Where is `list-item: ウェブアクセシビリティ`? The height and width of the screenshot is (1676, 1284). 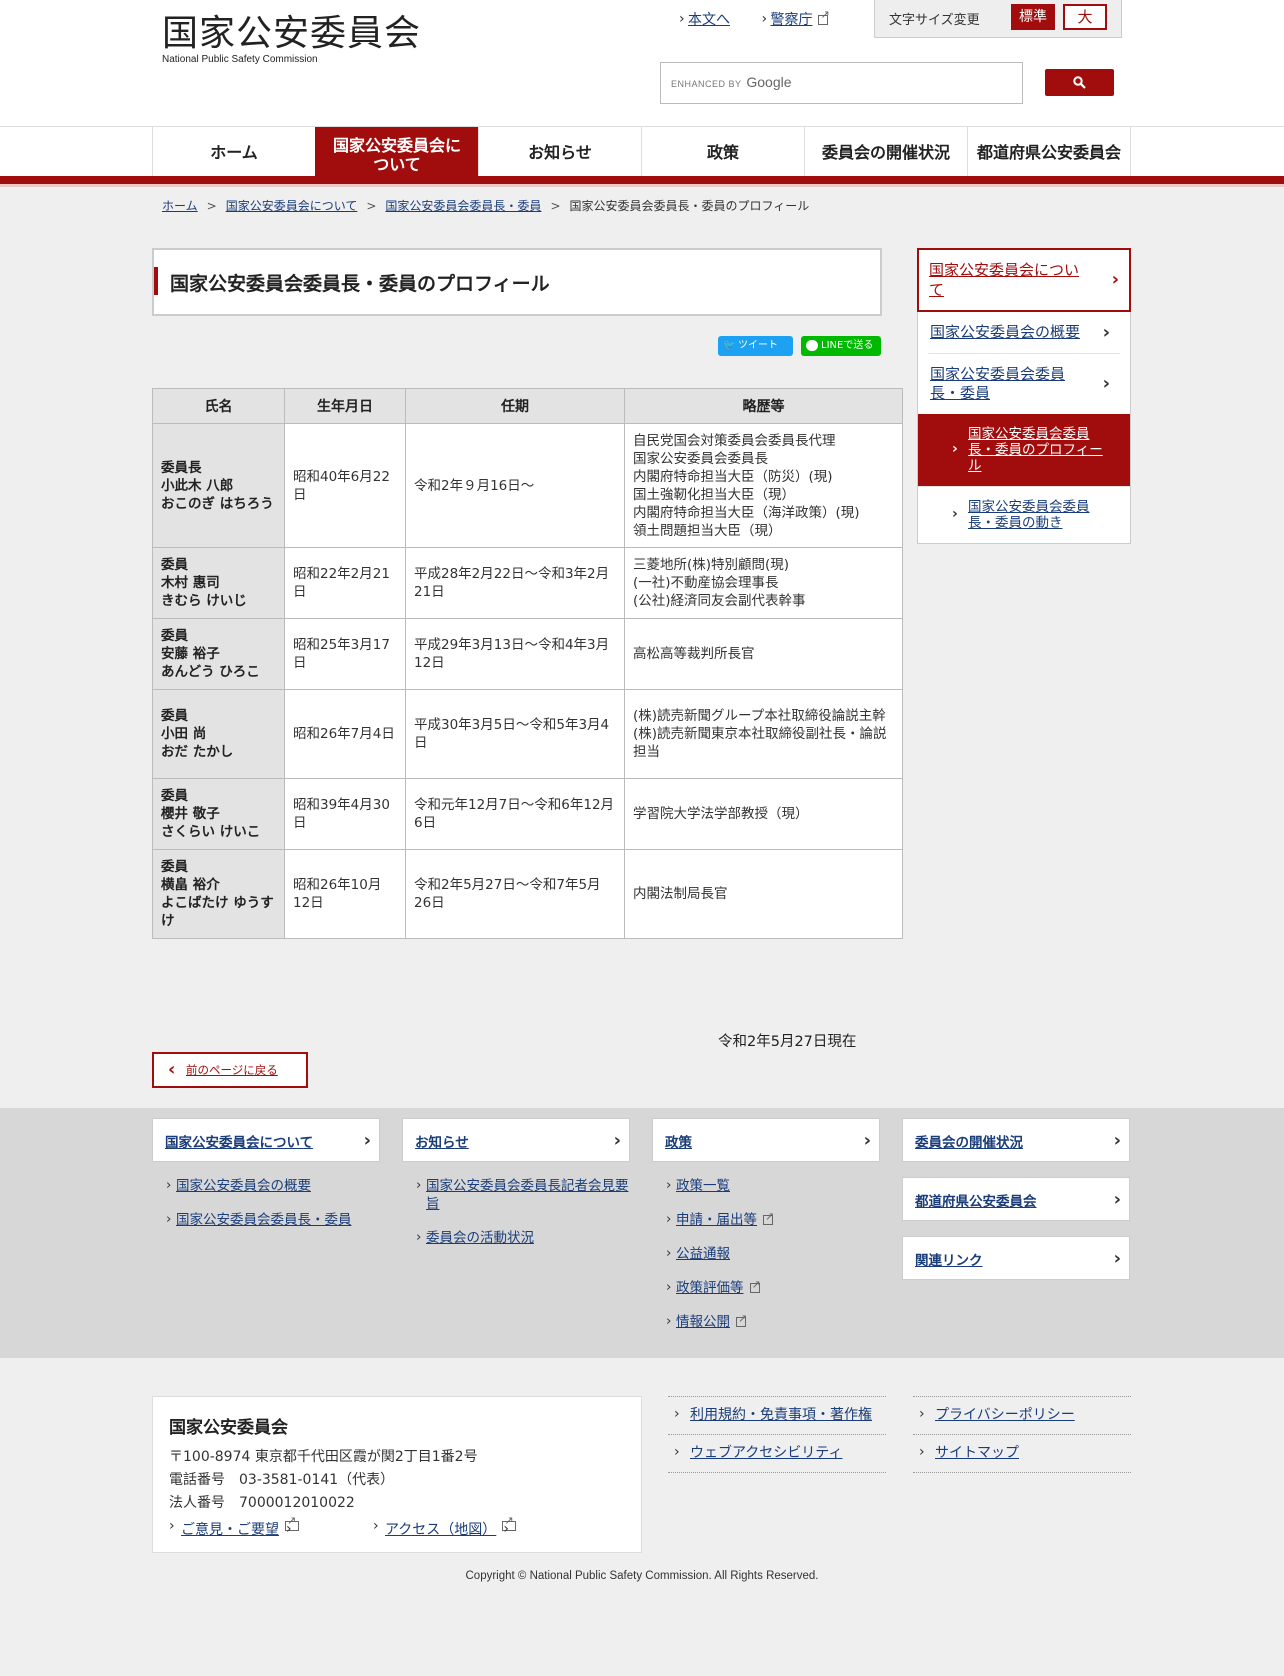 list-item: ウェブアクセシビリティ is located at coordinates (777, 1453).